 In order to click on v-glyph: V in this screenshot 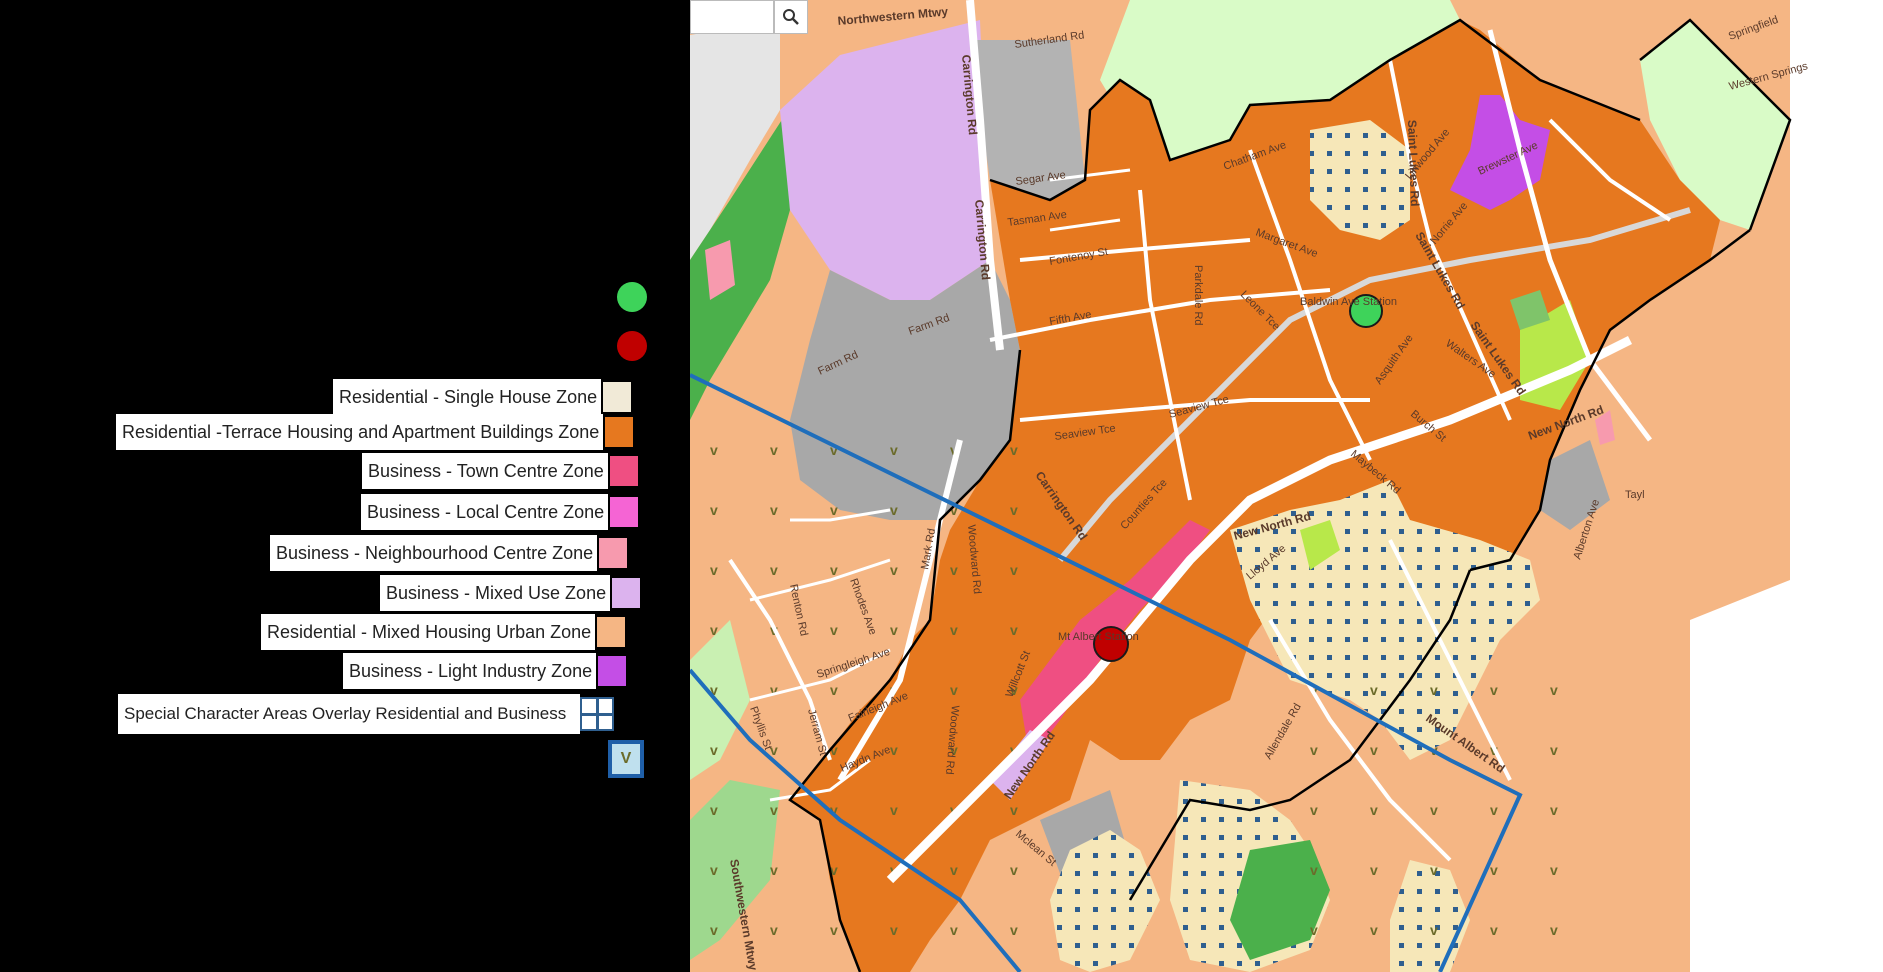, I will do `click(626, 758)`.